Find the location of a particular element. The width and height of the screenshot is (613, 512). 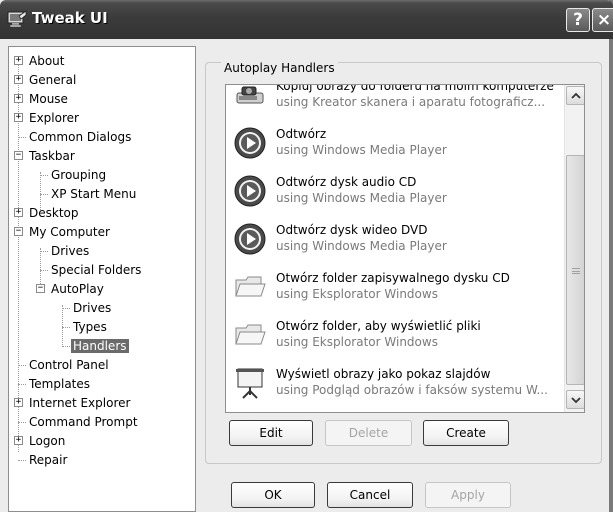

tree-item: Special Folders is located at coordinates (91, 270).